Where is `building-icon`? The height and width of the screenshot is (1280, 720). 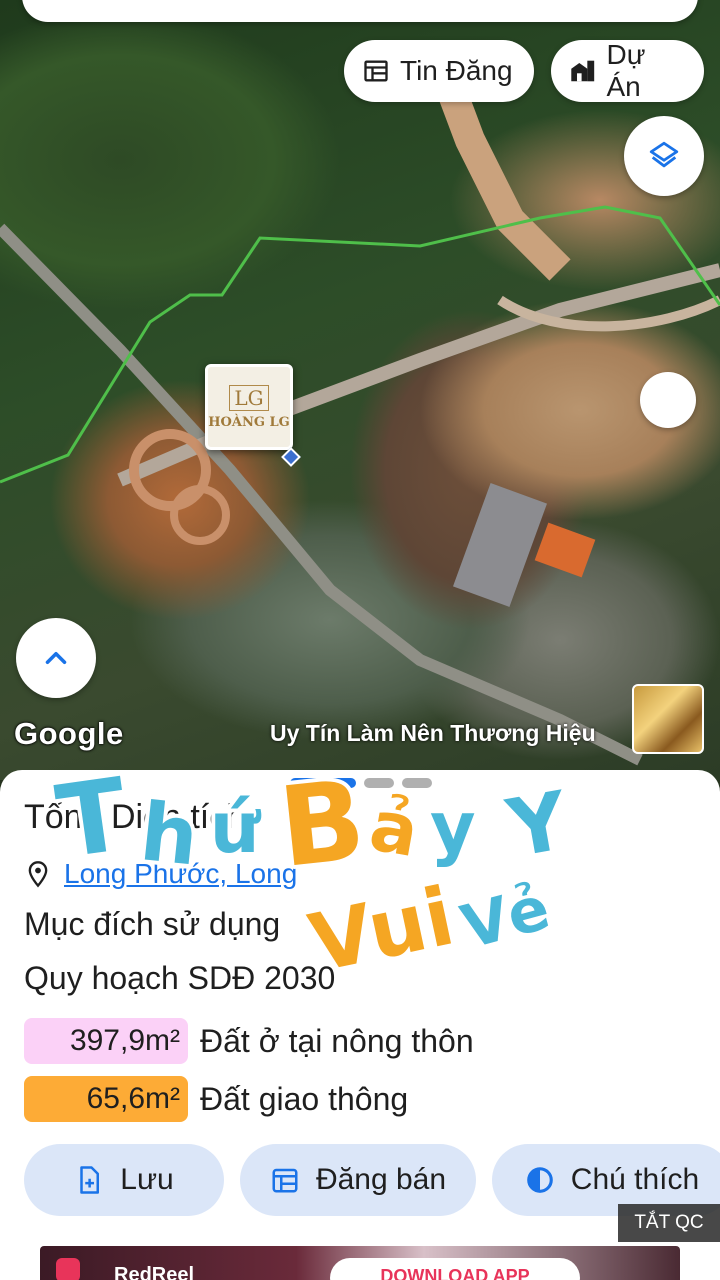
building-icon is located at coordinates (583, 71).